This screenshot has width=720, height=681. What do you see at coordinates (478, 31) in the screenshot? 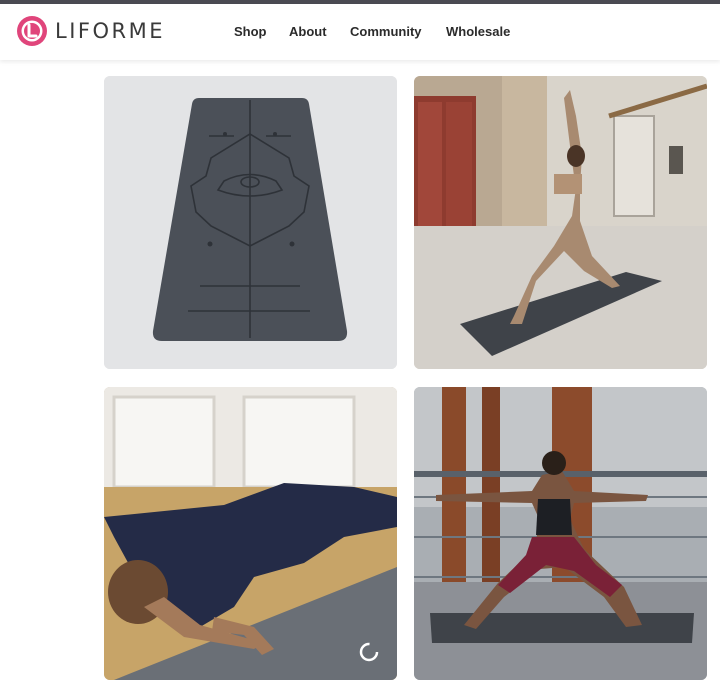
I see `nav-item-wholesale: Wholesale` at bounding box center [478, 31].